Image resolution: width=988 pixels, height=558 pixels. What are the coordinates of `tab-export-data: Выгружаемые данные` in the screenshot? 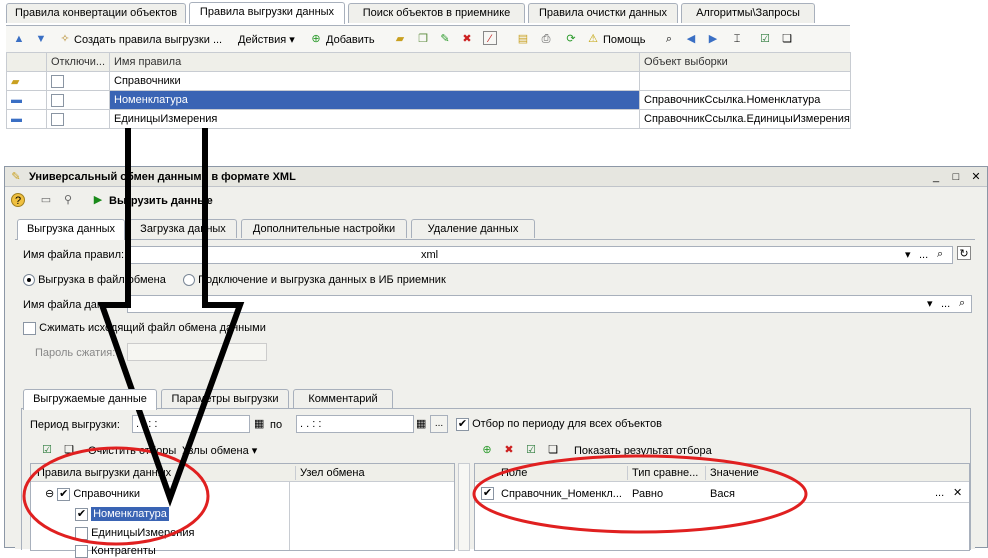 It's located at (90, 399).